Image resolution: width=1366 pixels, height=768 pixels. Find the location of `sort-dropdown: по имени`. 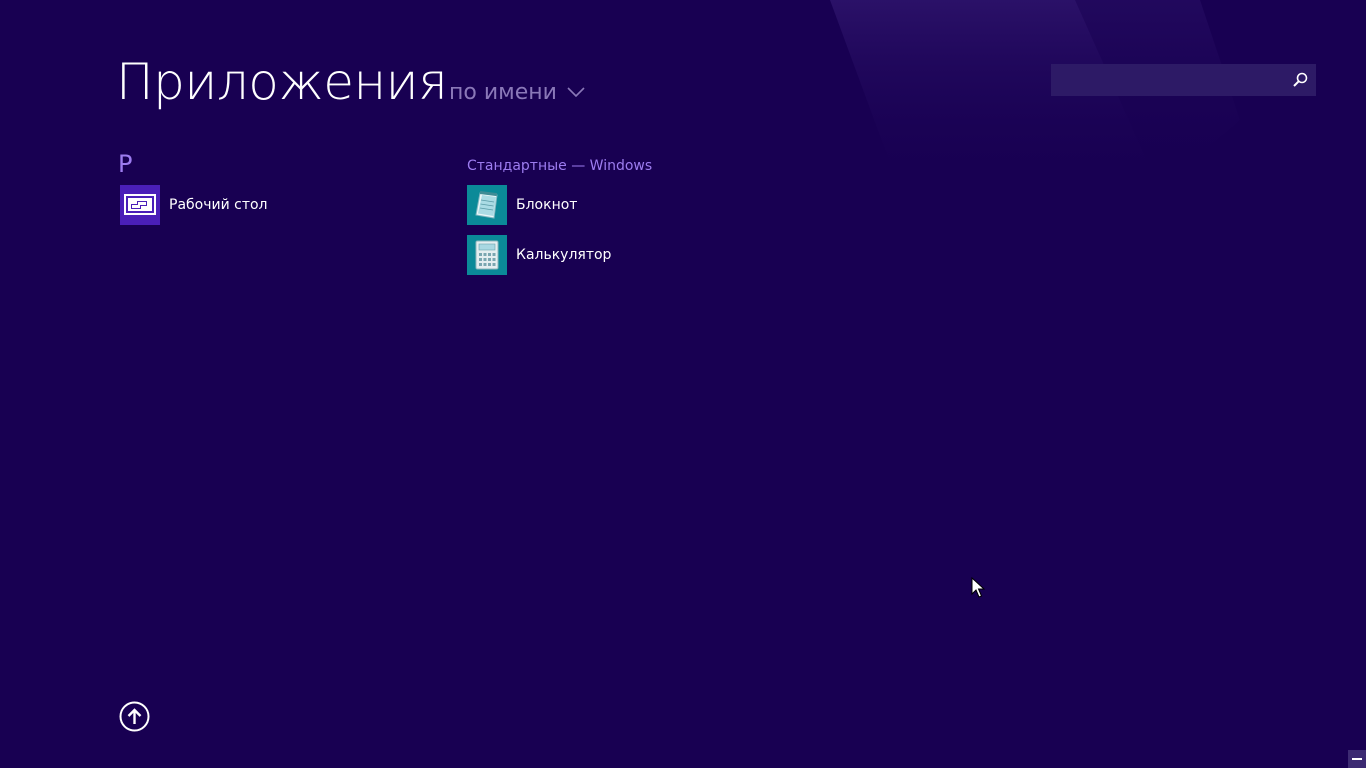

sort-dropdown: по имени is located at coordinates (517, 92).